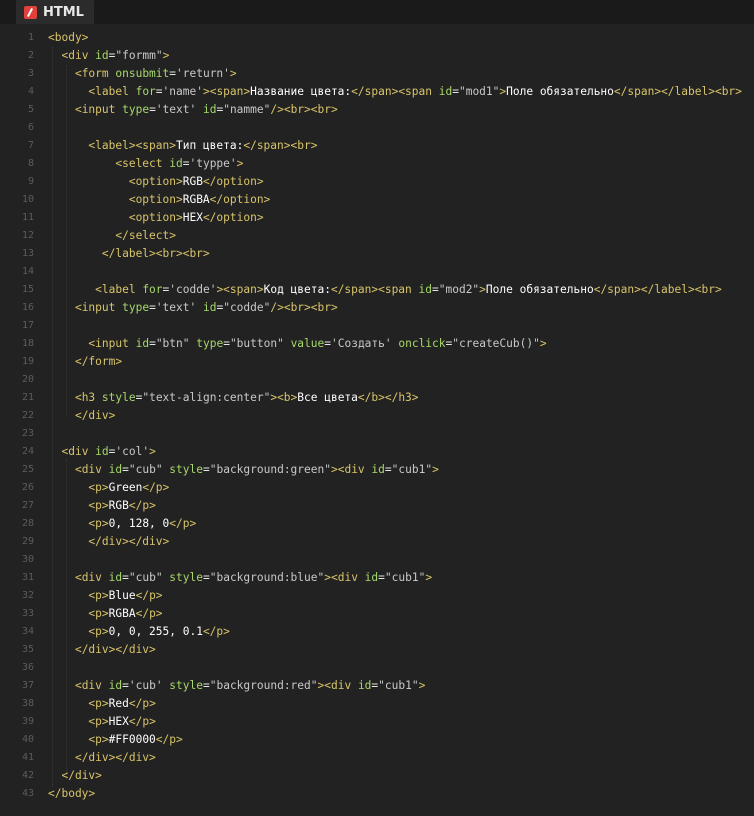 The image size is (754, 816). I want to click on line-number: 6, so click(30, 127).